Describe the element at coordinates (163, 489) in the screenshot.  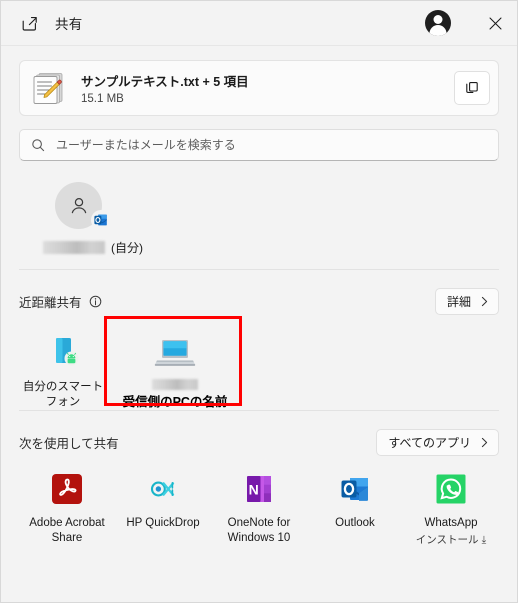
I see `hp-quickdrop-icon` at that location.